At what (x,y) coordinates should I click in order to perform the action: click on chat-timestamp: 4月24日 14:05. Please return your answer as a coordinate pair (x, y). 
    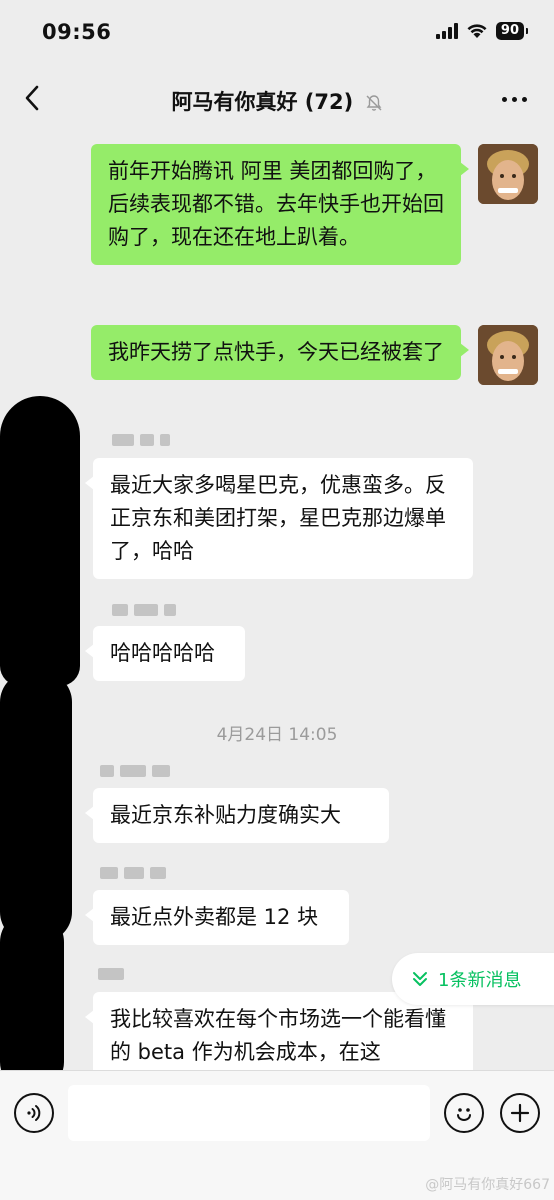
    Looking at the image, I should click on (277, 735).